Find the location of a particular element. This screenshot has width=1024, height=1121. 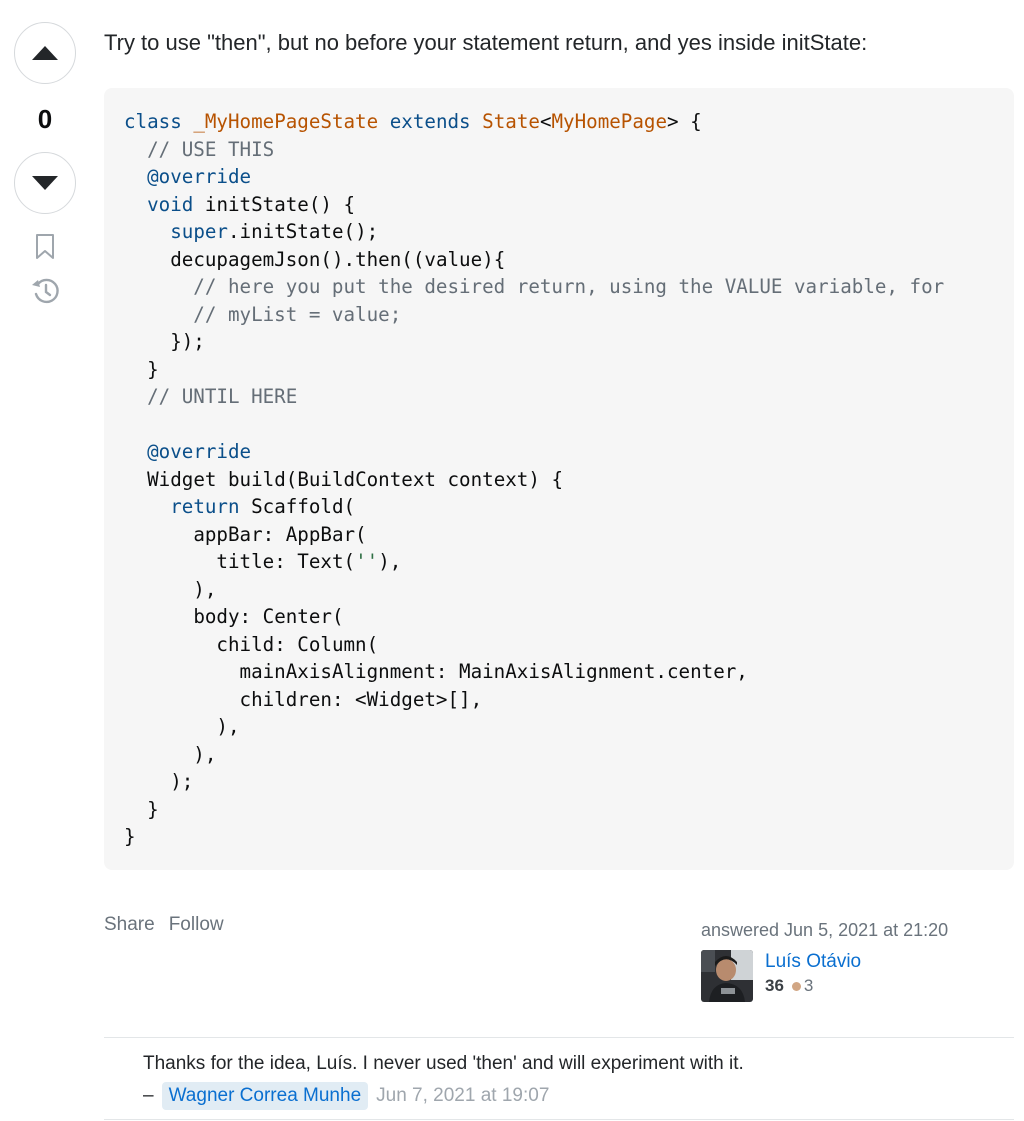

code-line: return Scaffold( is located at coordinates (263, 506).